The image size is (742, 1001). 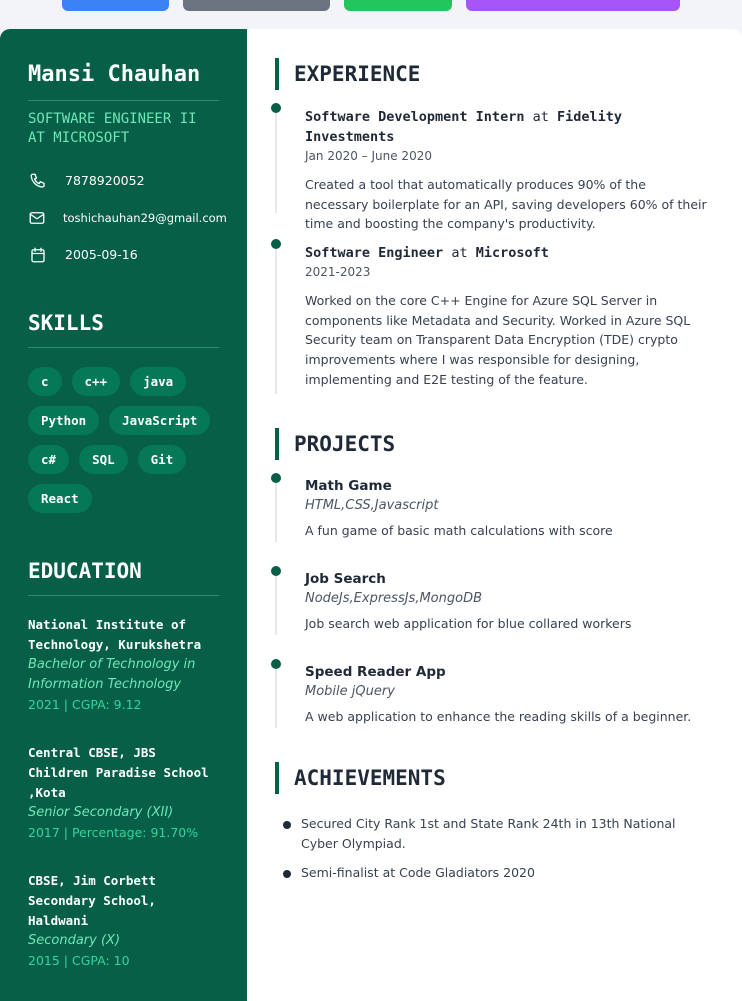 What do you see at coordinates (162, 459) in the screenshot?
I see `skill-chip: Git` at bounding box center [162, 459].